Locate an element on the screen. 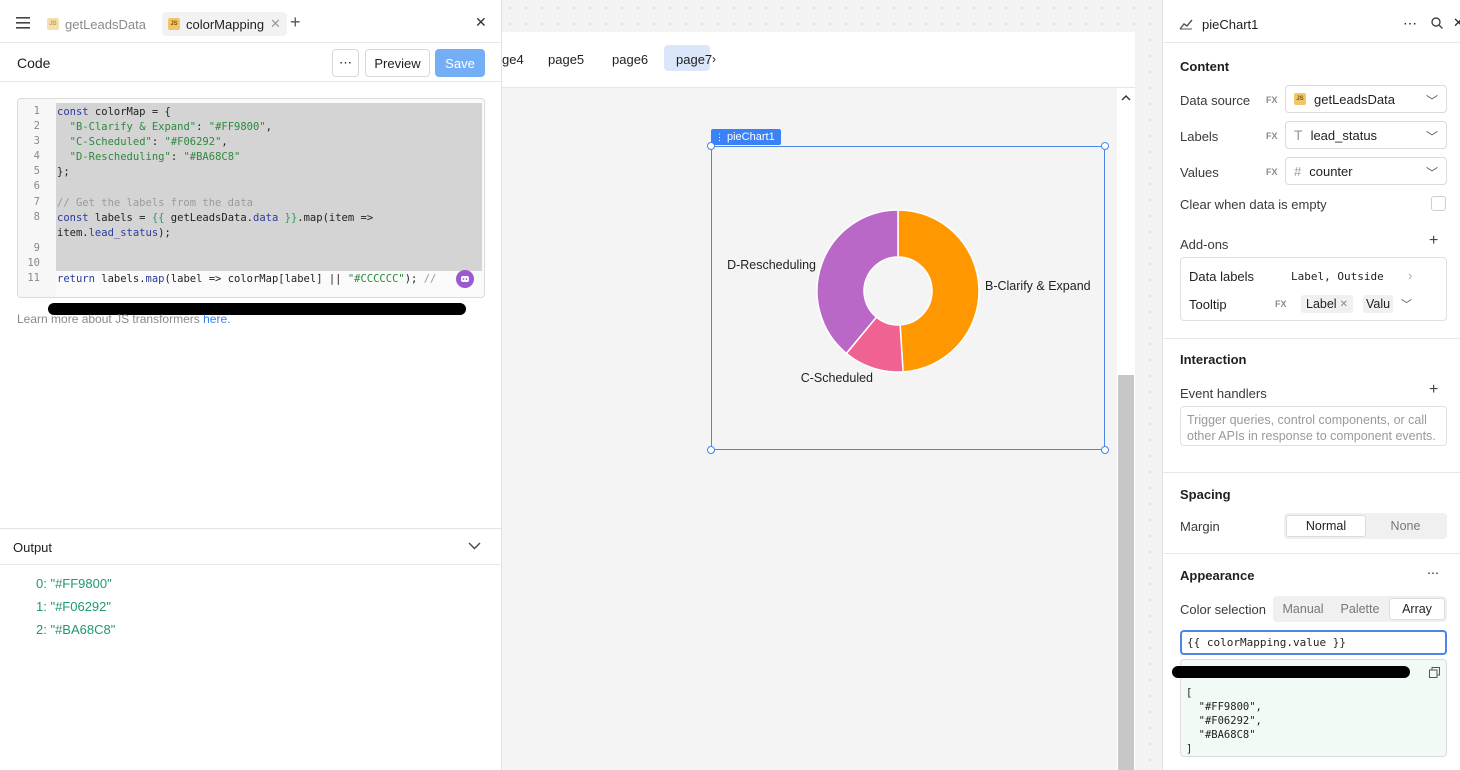 Image resolution: width=1460 pixels, height=770 pixels. more-icon: ⋯ is located at coordinates (1410, 23).